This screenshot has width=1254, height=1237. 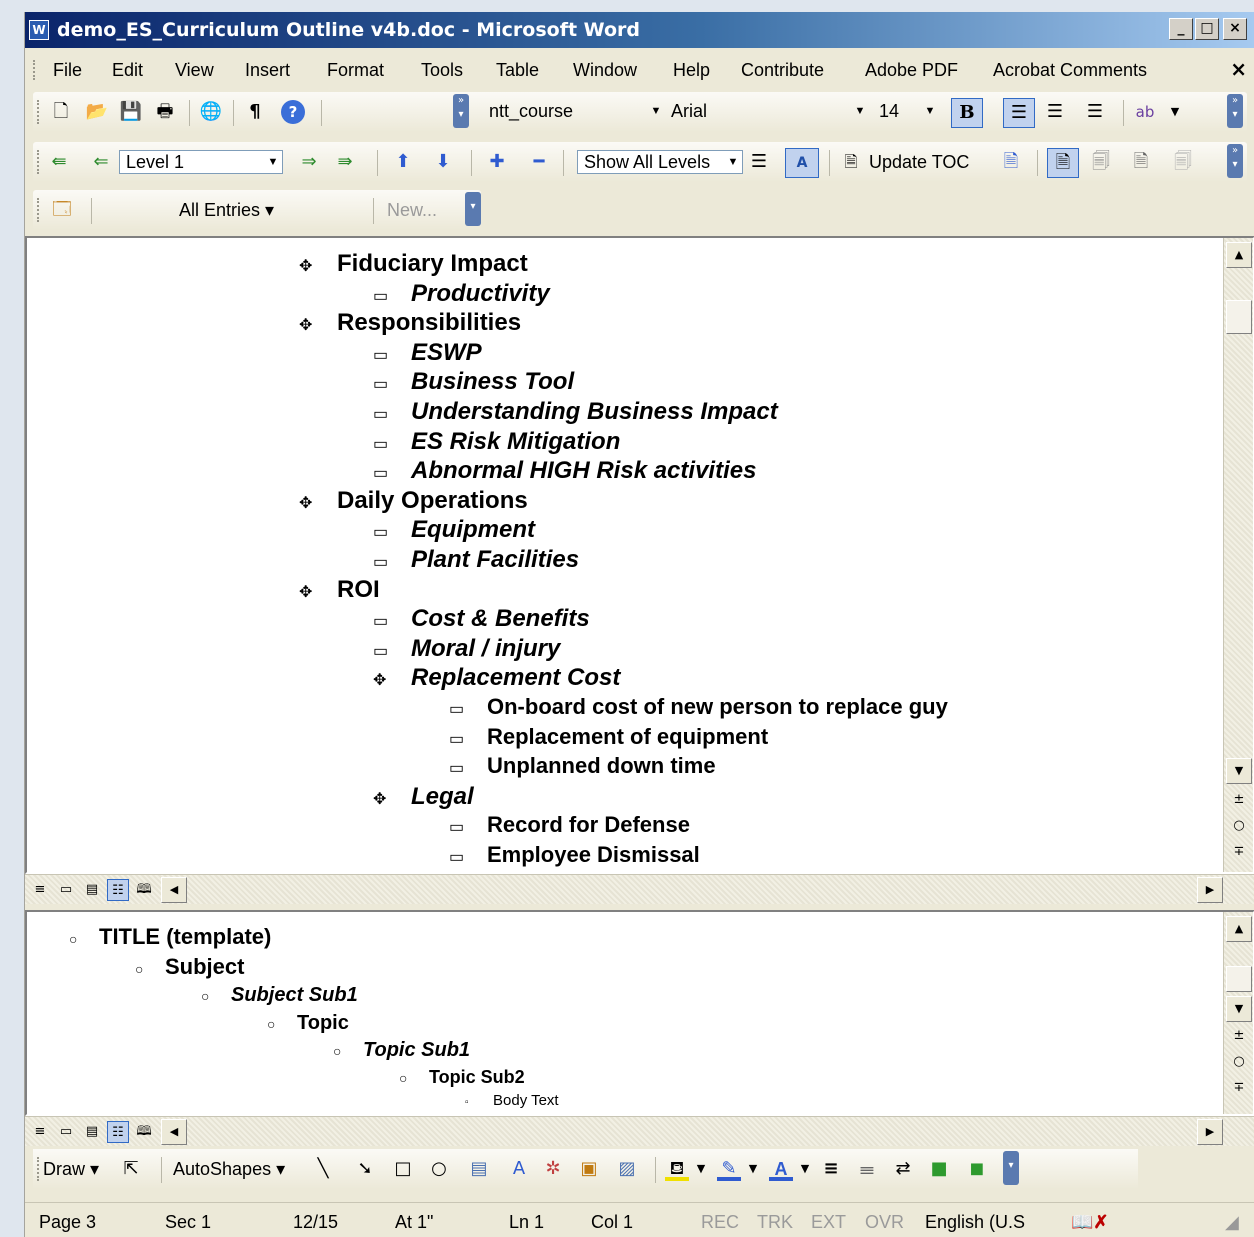 I want to click on draw-menu-button: Draw ▾, so click(x=71, y=1169).